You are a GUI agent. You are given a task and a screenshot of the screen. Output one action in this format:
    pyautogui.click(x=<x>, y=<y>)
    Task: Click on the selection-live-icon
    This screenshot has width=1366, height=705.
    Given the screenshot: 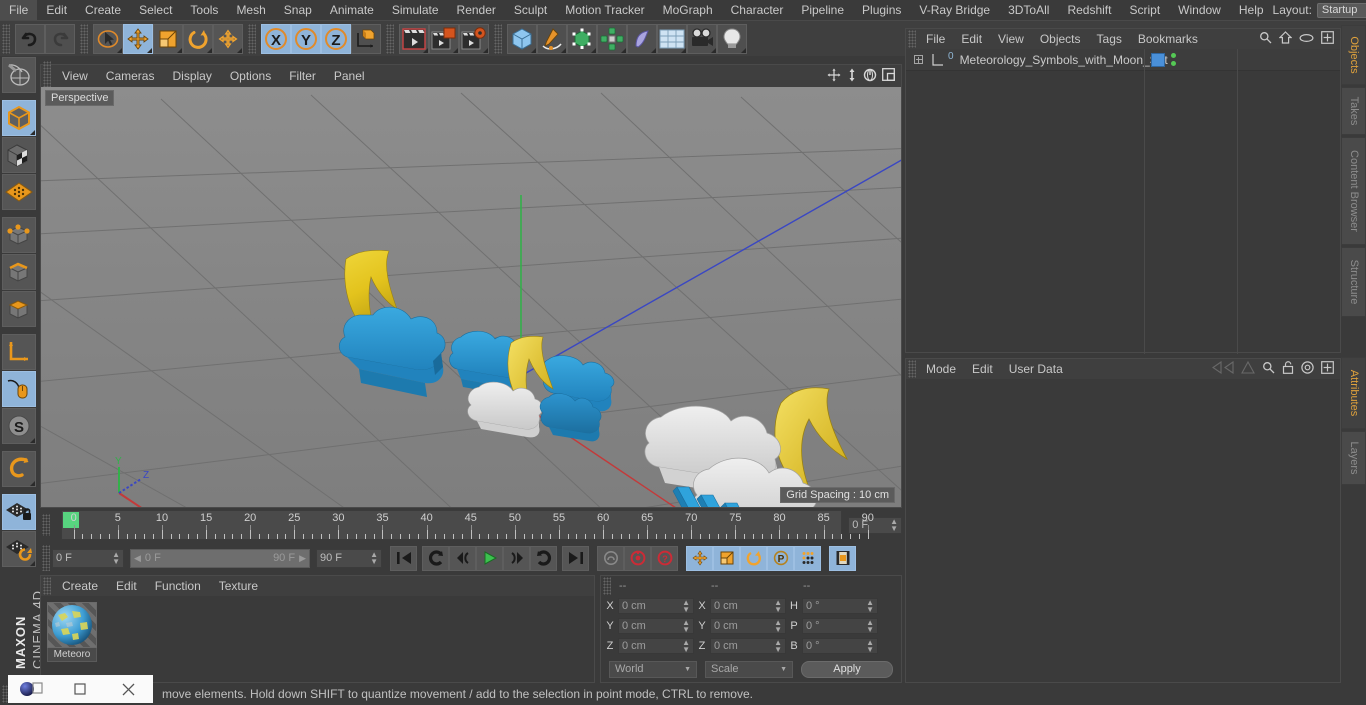 What is the action you would take?
    pyautogui.click(x=19, y=75)
    